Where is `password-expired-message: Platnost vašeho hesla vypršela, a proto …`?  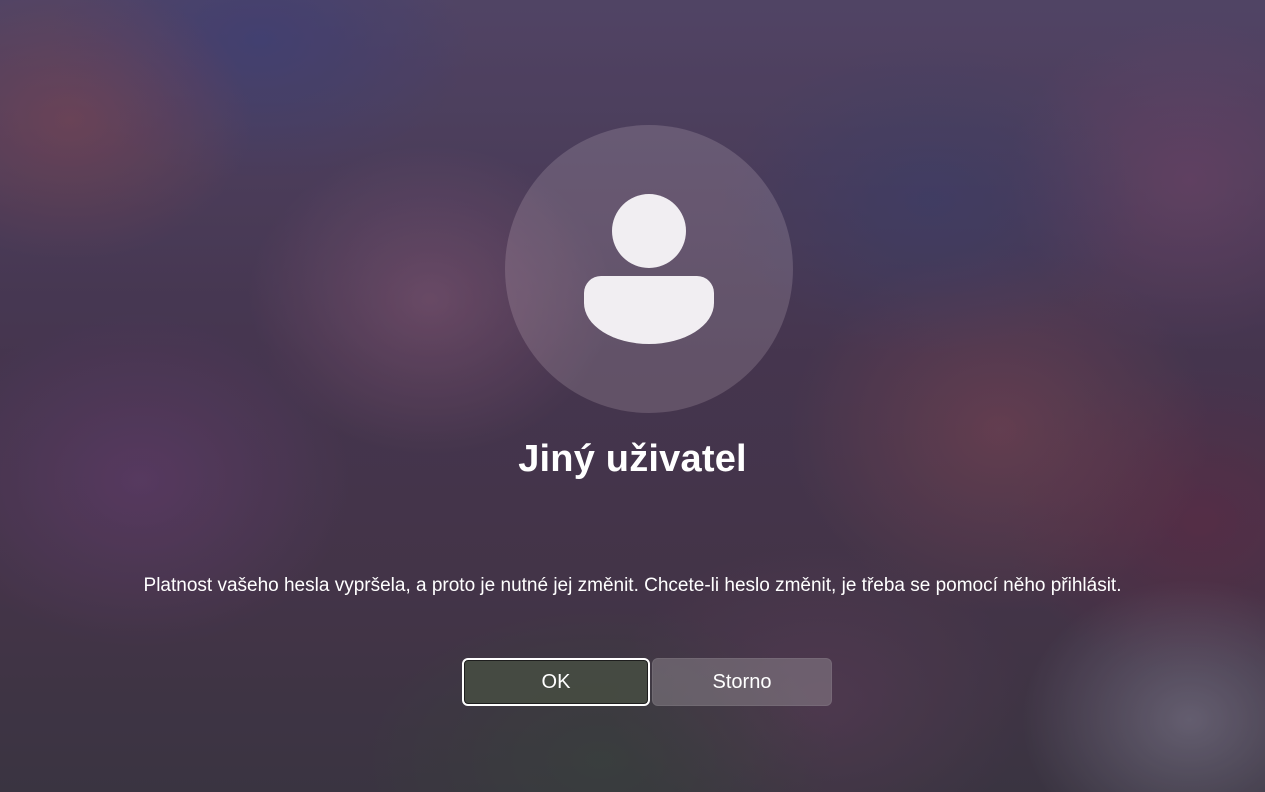
password-expired-message: Platnost vašeho hesla vypršela, a proto … is located at coordinates (632, 585).